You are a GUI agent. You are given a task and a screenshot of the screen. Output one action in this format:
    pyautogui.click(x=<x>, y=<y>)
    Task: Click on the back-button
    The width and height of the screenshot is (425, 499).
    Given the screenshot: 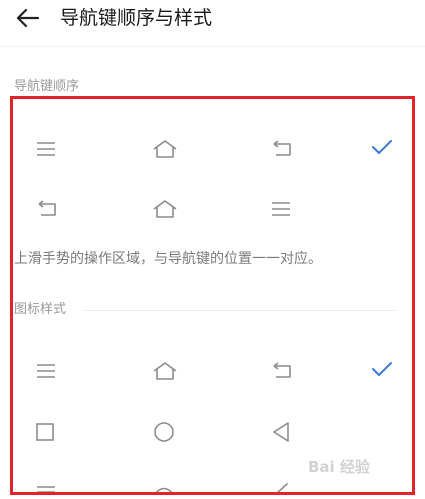 What is the action you would take?
    pyautogui.click(x=28, y=18)
    